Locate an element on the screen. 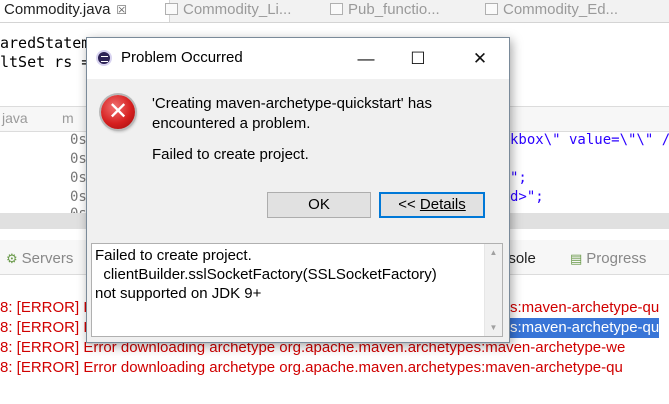 The image size is (669, 404). tab-java: java is located at coordinates (15, 118).